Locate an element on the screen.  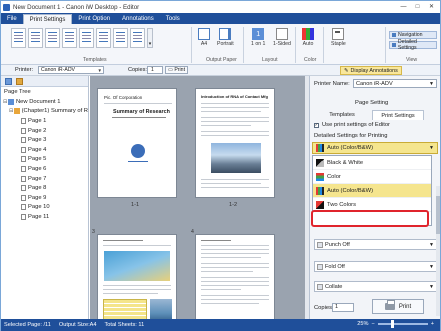
collate-icon is located at coordinates (320, 287).